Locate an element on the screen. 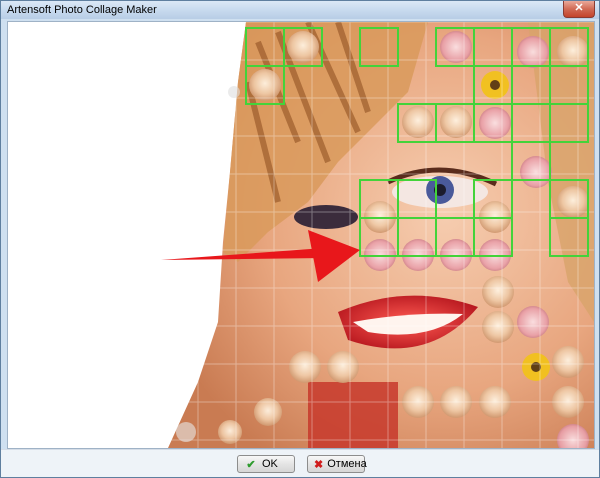 The image size is (600, 478). cross-icon: ✖ is located at coordinates (319, 464).